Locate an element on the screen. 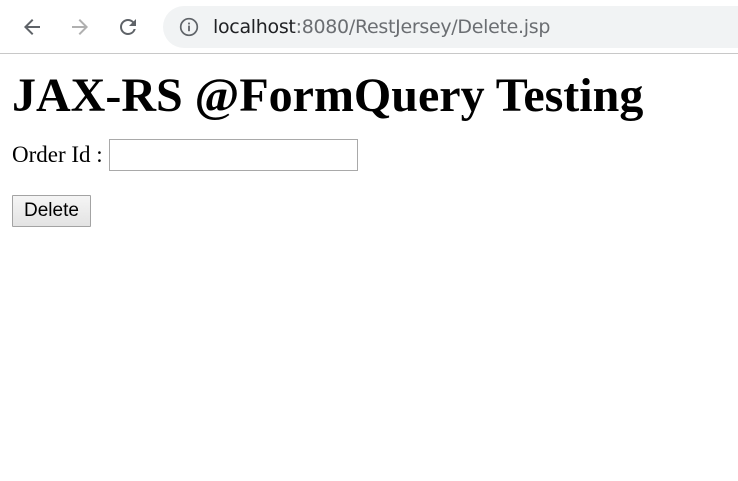  arrow-left-icon is located at coordinates (32, 27).